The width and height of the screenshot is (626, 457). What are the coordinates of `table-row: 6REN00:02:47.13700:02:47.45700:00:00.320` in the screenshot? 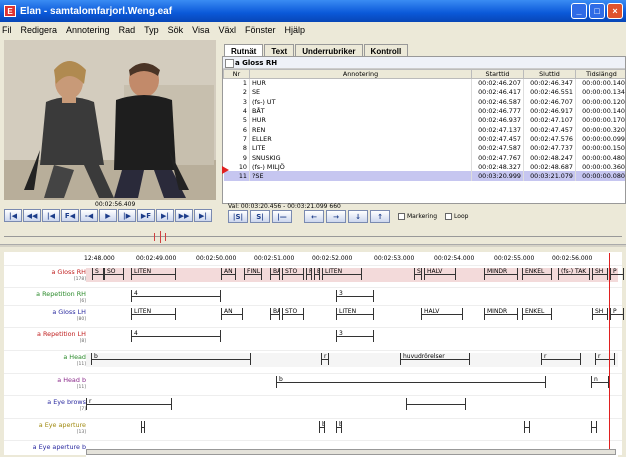 It's located at (425, 129).